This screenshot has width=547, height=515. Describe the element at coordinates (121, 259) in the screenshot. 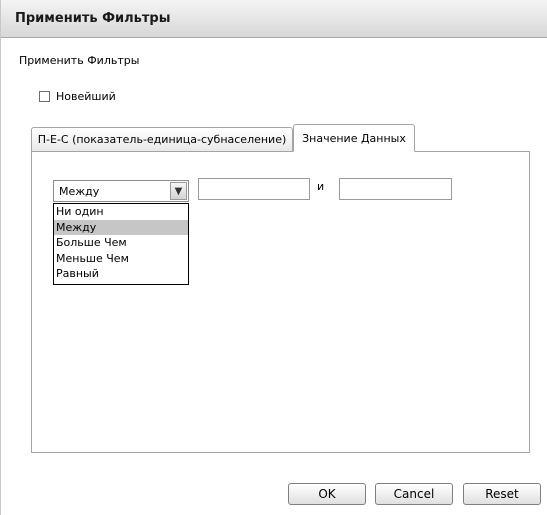

I see `dropdown-option: Меньше Чем` at that location.